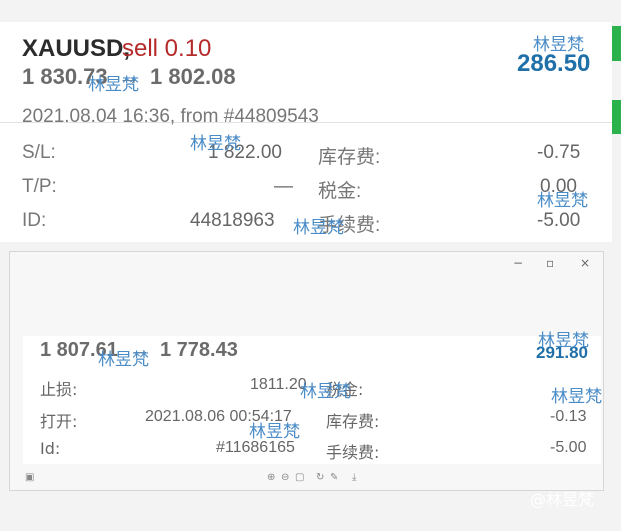 This screenshot has width=621, height=531. What do you see at coordinates (271, 477) in the screenshot?
I see `zoom-in-icon: ⊕` at bounding box center [271, 477].